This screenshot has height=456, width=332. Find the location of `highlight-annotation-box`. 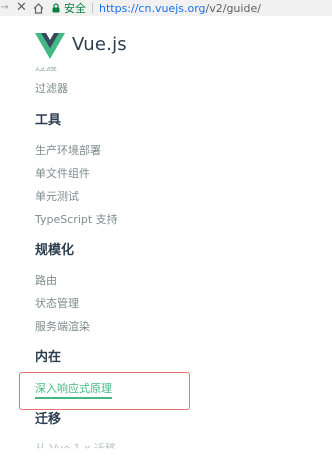

highlight-annotation-box is located at coordinates (104, 391).